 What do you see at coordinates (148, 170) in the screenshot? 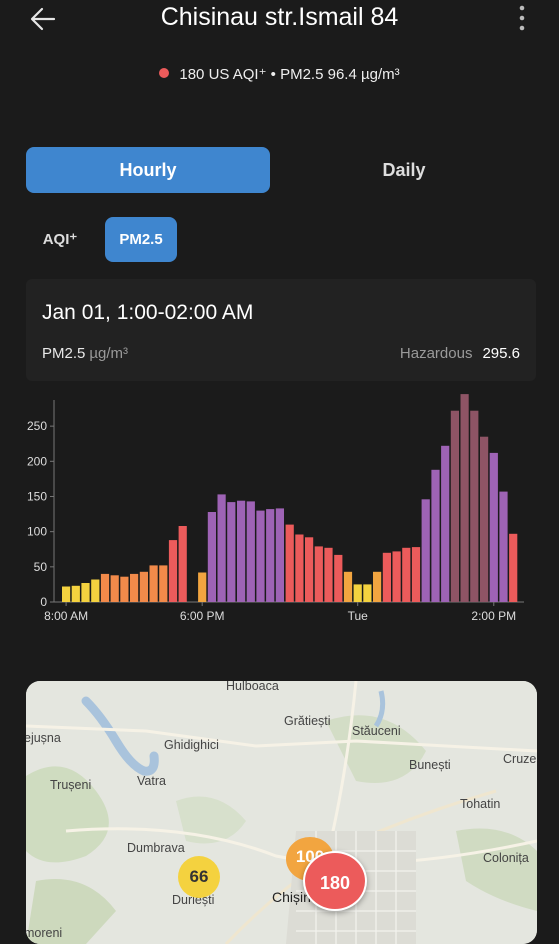
I see `tab-hourly: Hourly` at bounding box center [148, 170].